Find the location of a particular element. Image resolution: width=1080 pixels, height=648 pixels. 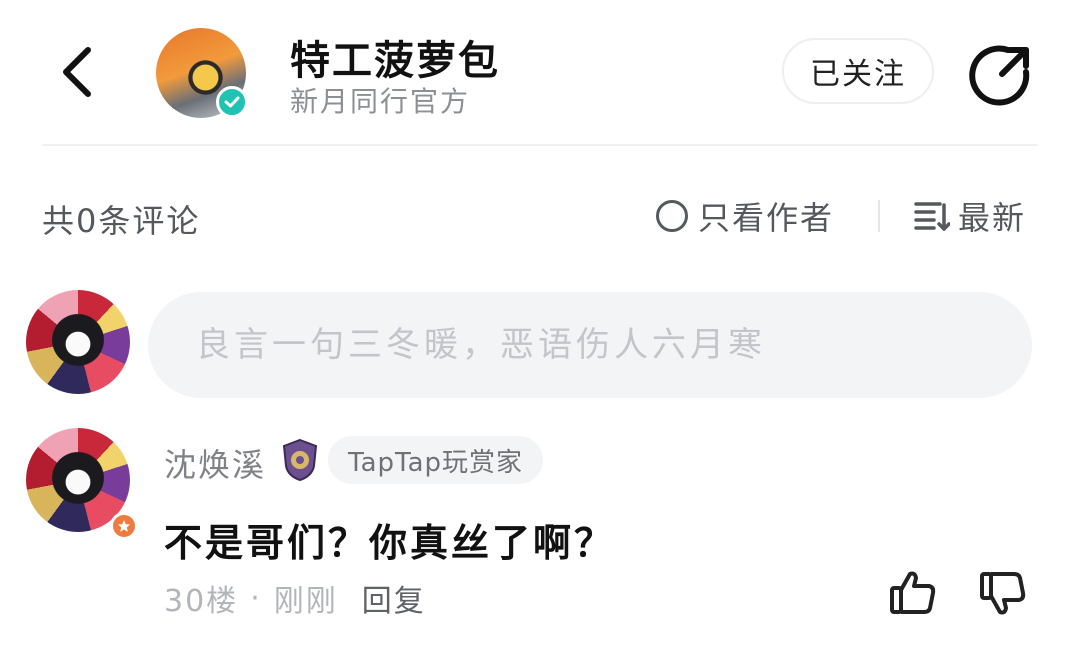

thumbs-up-icon is located at coordinates (913, 592).